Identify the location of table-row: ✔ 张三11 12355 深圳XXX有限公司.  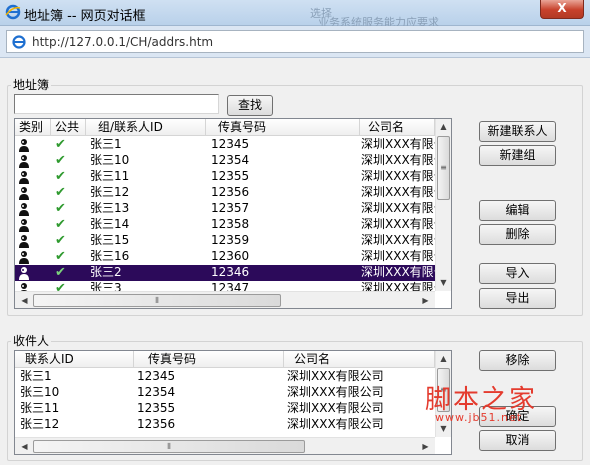
(225, 177).